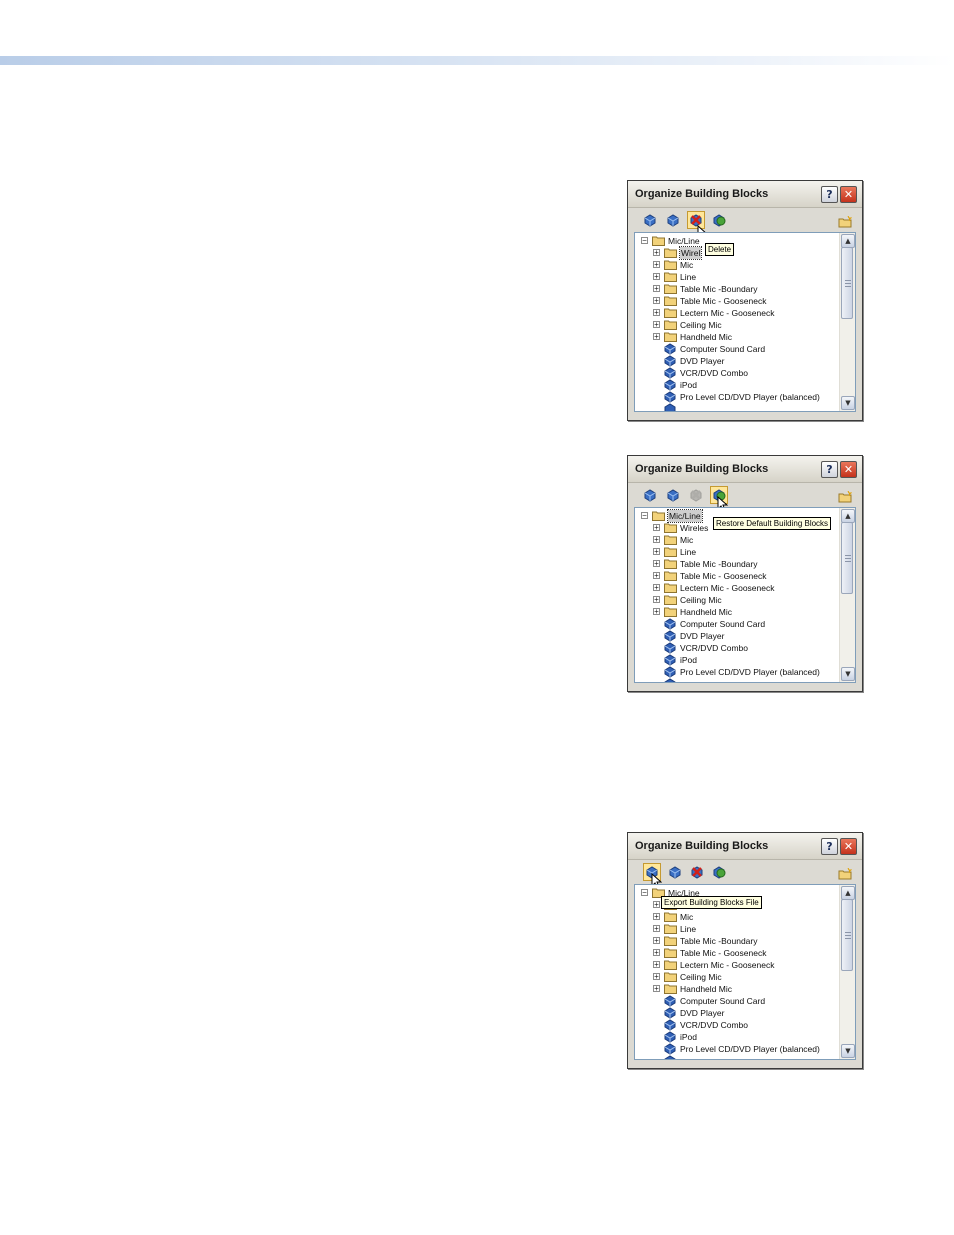 Image resolution: width=954 pixels, height=1235 pixels. I want to click on toolbar-tooltip: Delete, so click(720, 249).